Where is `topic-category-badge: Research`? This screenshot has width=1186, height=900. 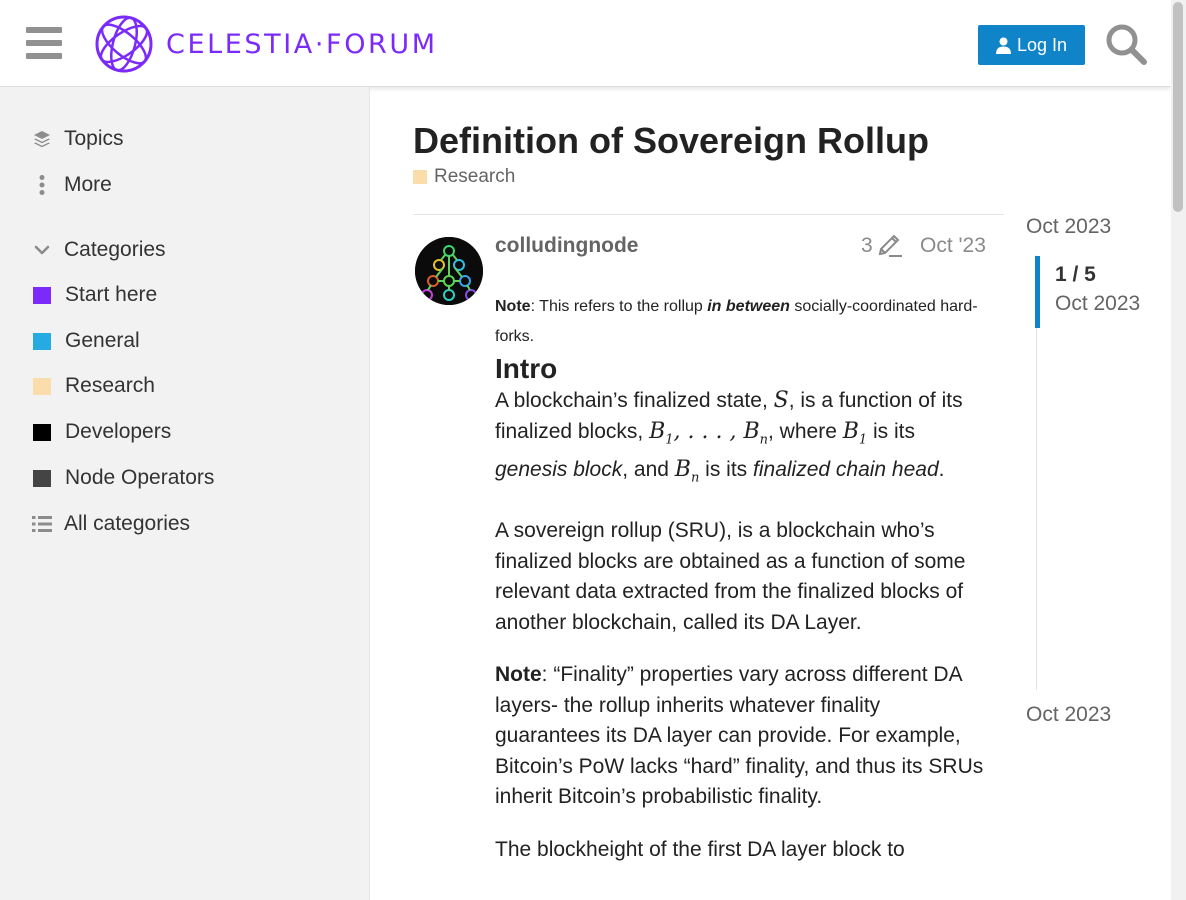
topic-category-badge: Research is located at coordinates (464, 177).